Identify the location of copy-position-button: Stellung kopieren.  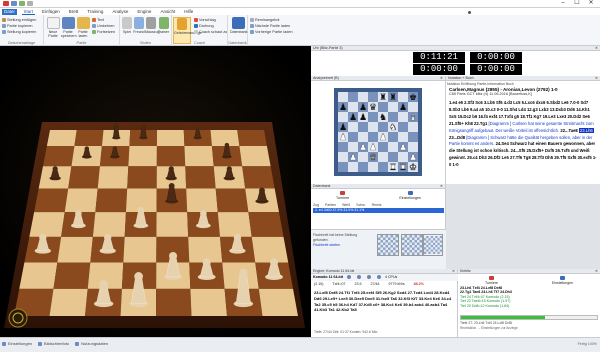
(19, 31).